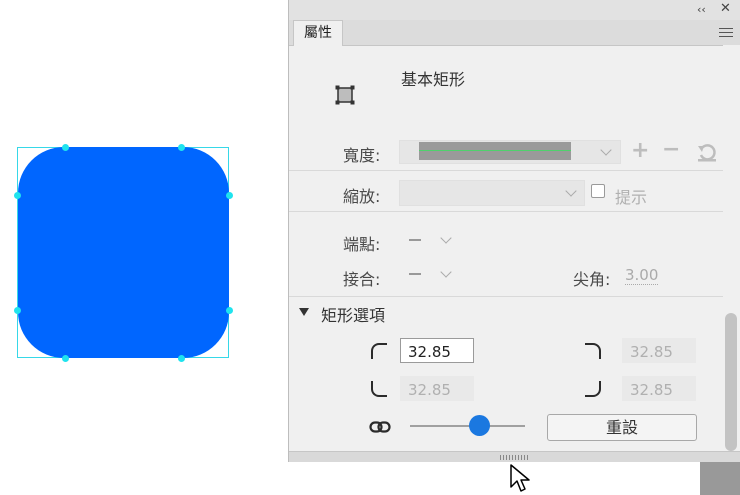 The height and width of the screenshot is (495, 740). What do you see at coordinates (514, 33) in the screenshot?
I see `panel-tabstrip: 屬性` at bounding box center [514, 33].